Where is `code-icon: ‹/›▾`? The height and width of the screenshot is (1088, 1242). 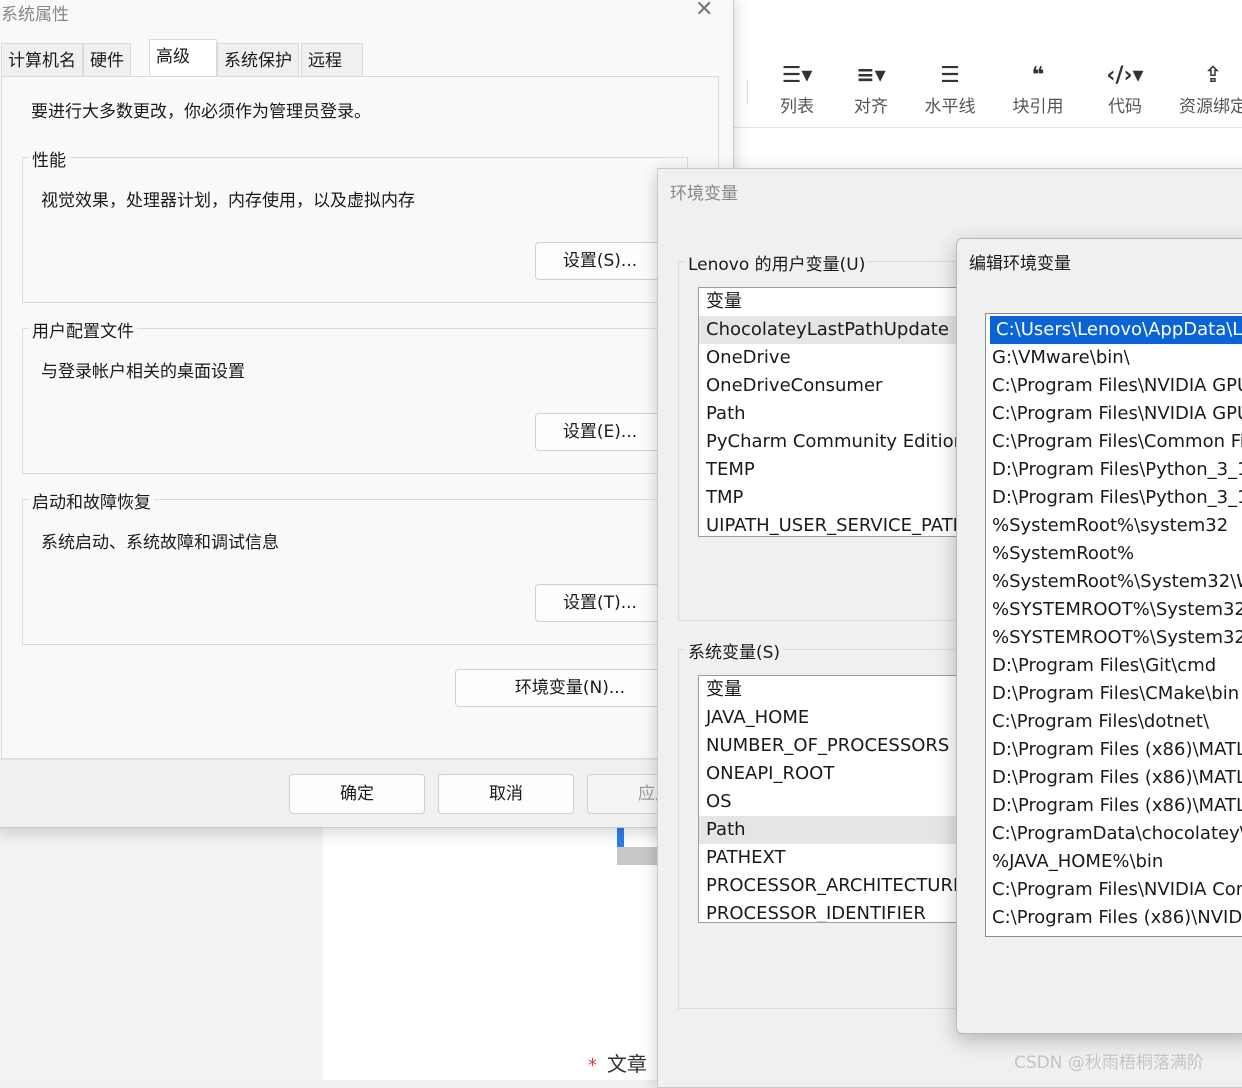 code-icon: ‹/›▾ is located at coordinates (1125, 75).